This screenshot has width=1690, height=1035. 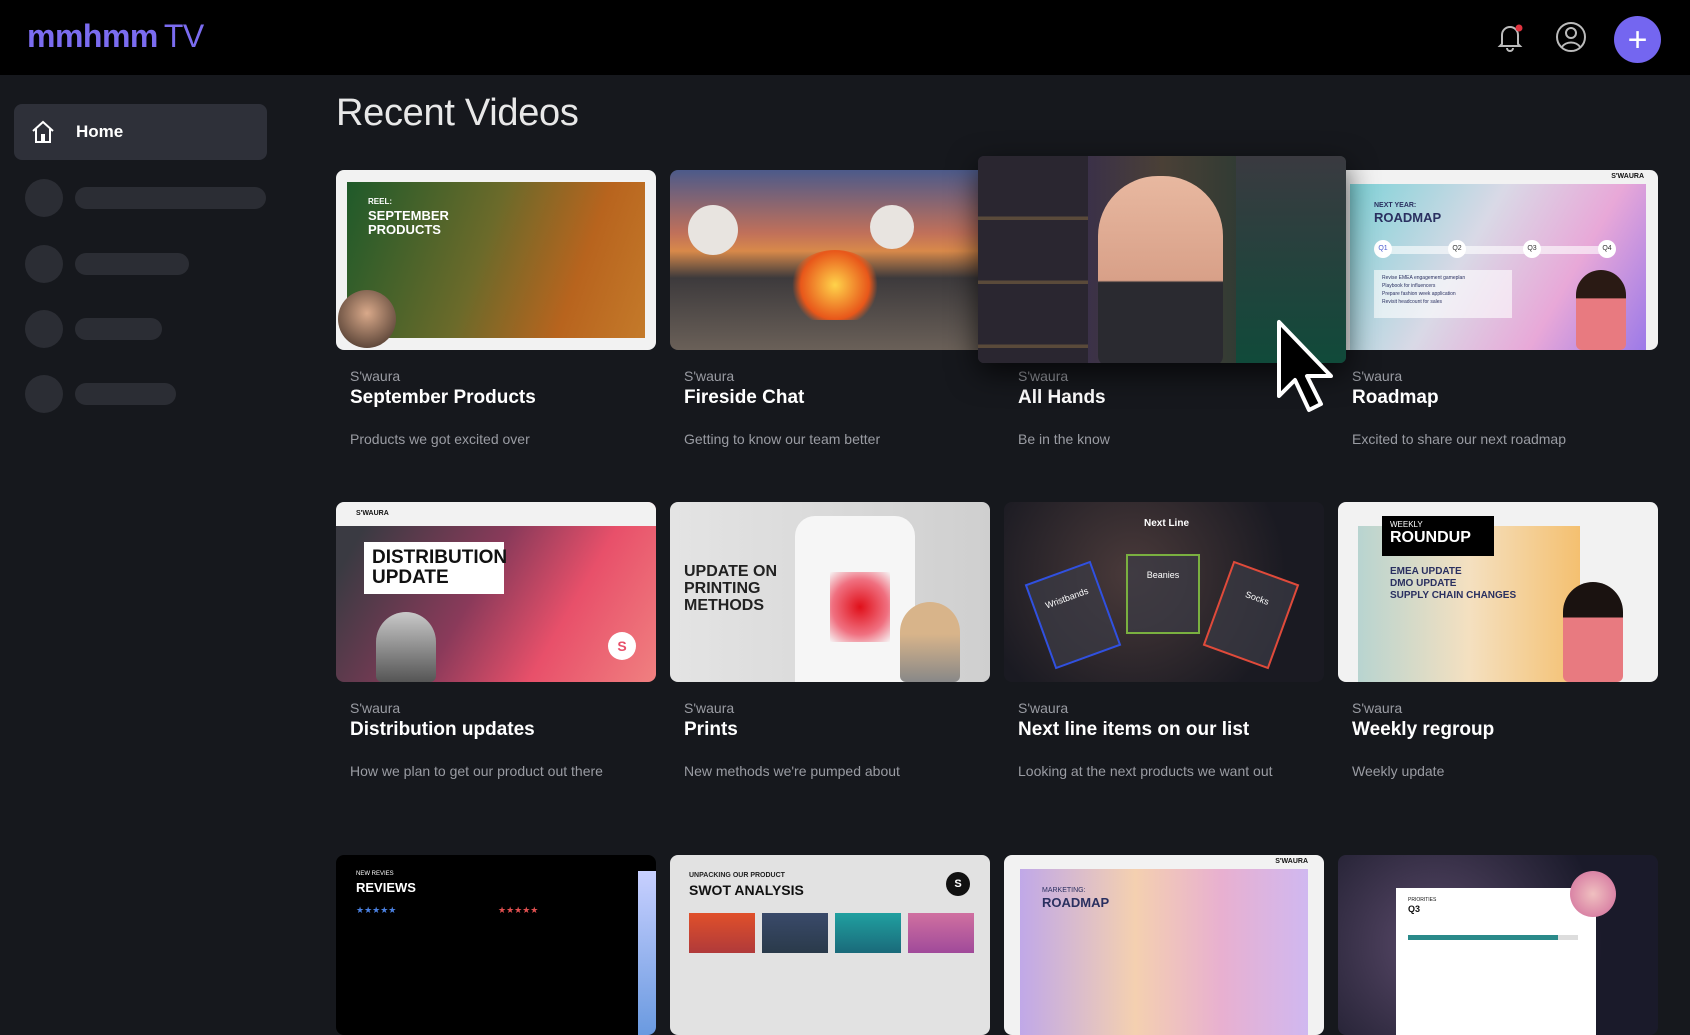 What do you see at coordinates (183, 36) in the screenshot?
I see `logo-tv: TV` at bounding box center [183, 36].